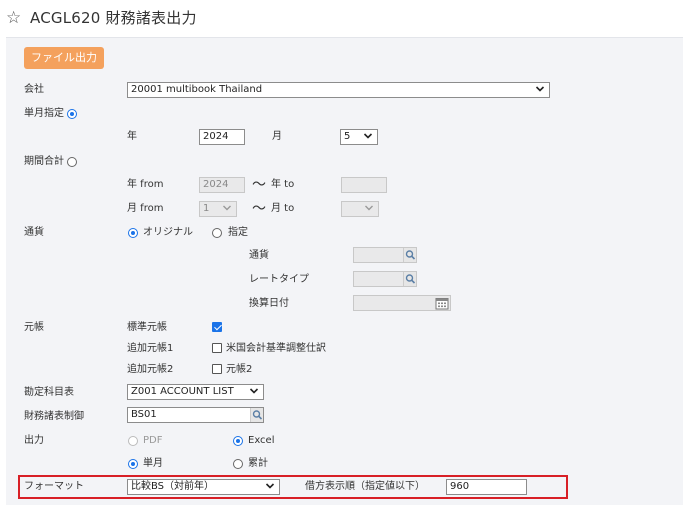 This screenshot has height=505, width=683. I want to click on page-title: ACGL620 財務諸表出力, so click(113, 18).